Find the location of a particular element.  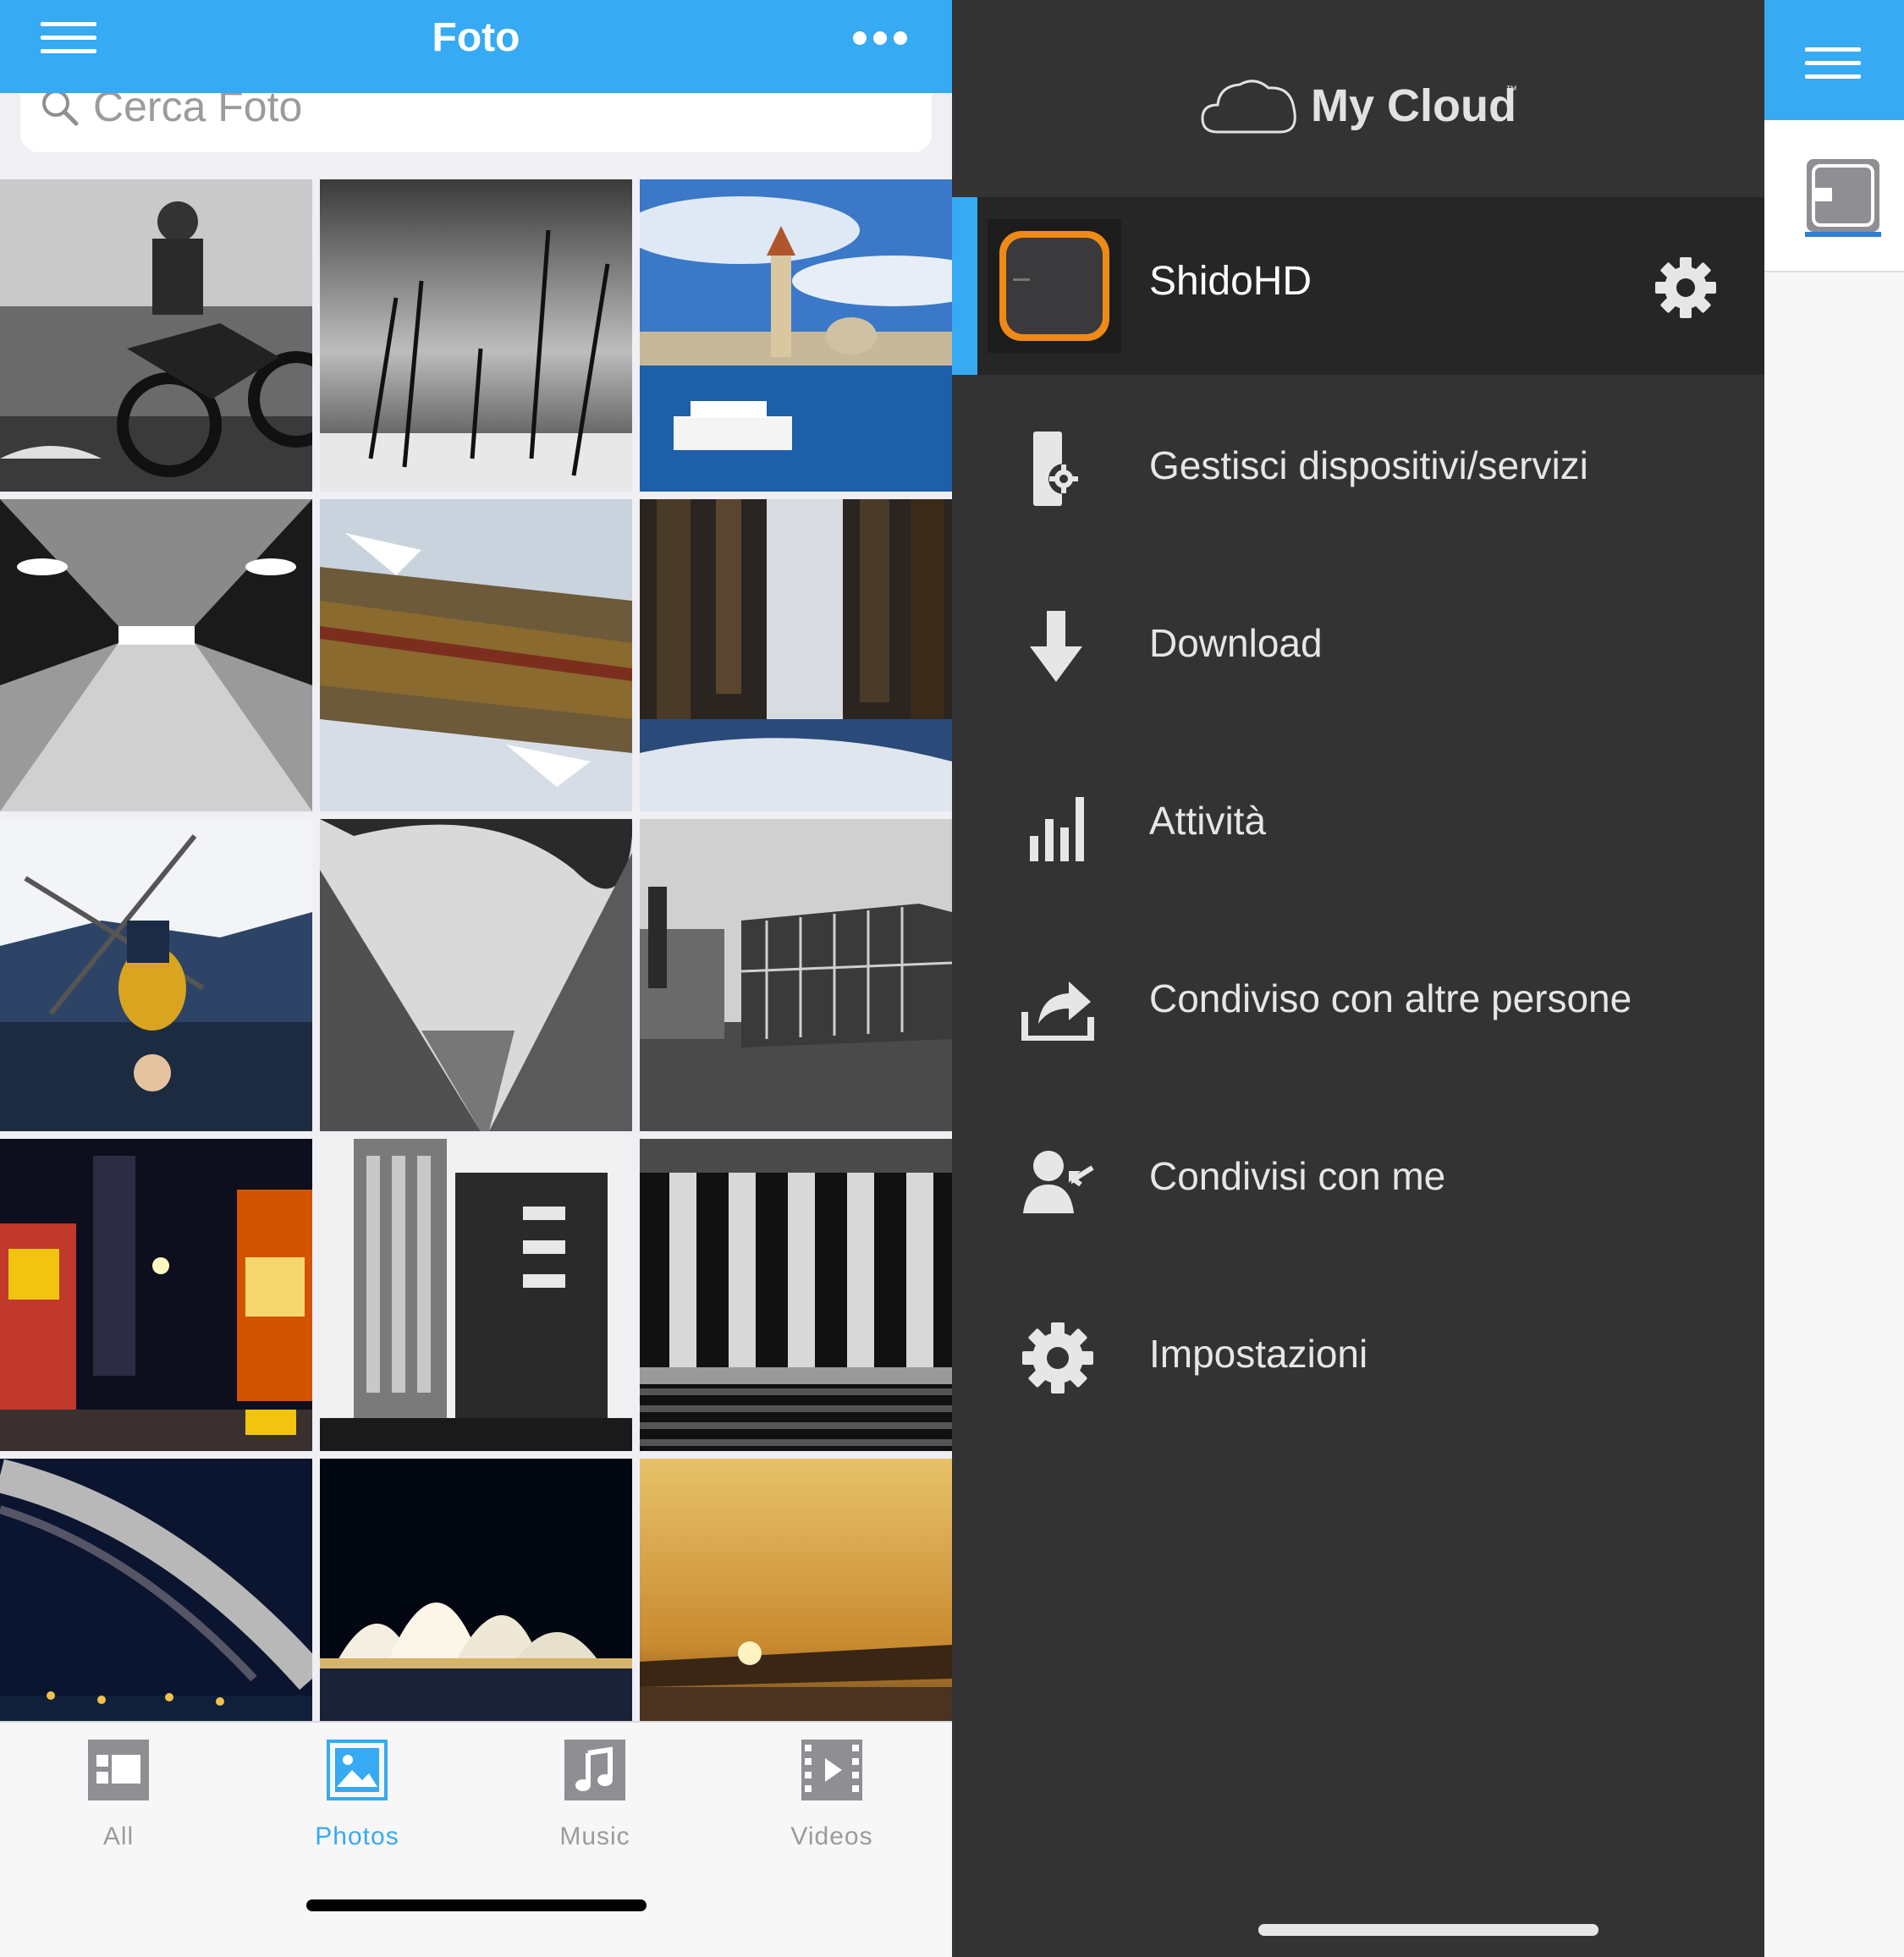

settings-icon is located at coordinates (1057, 1358).